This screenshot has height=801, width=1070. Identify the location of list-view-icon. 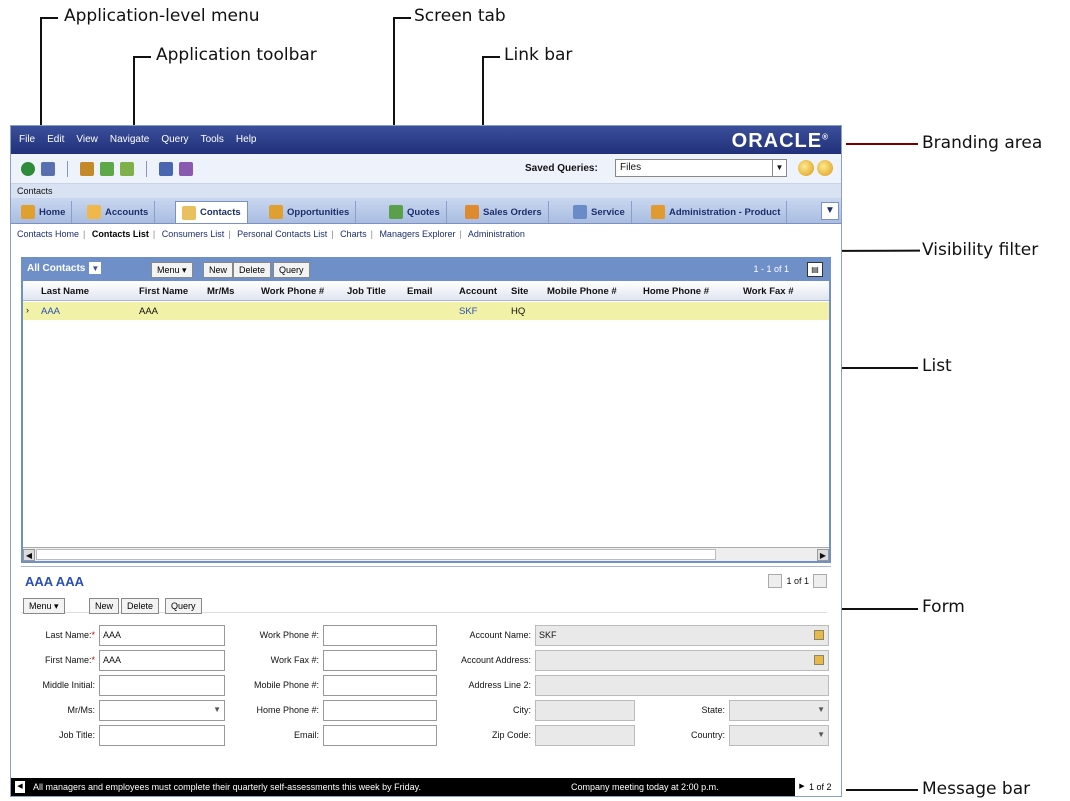
(166, 169).